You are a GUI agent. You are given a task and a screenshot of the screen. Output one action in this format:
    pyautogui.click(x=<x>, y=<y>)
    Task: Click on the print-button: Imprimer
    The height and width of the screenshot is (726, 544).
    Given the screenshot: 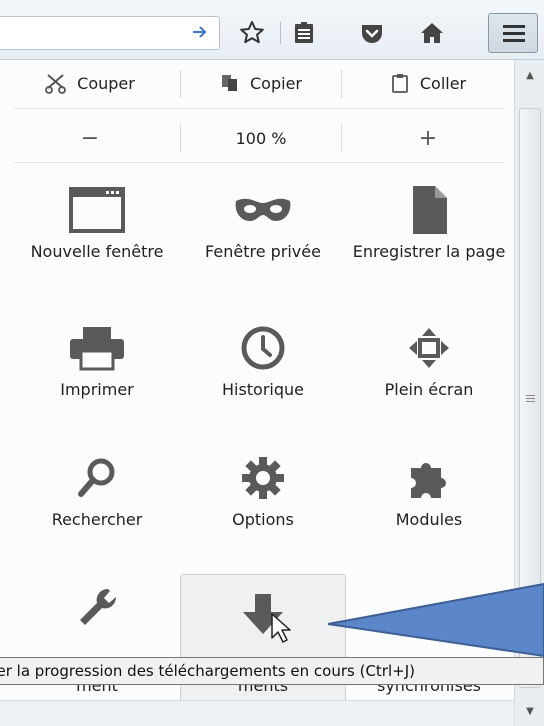 What is the action you would take?
    pyautogui.click(x=97, y=380)
    